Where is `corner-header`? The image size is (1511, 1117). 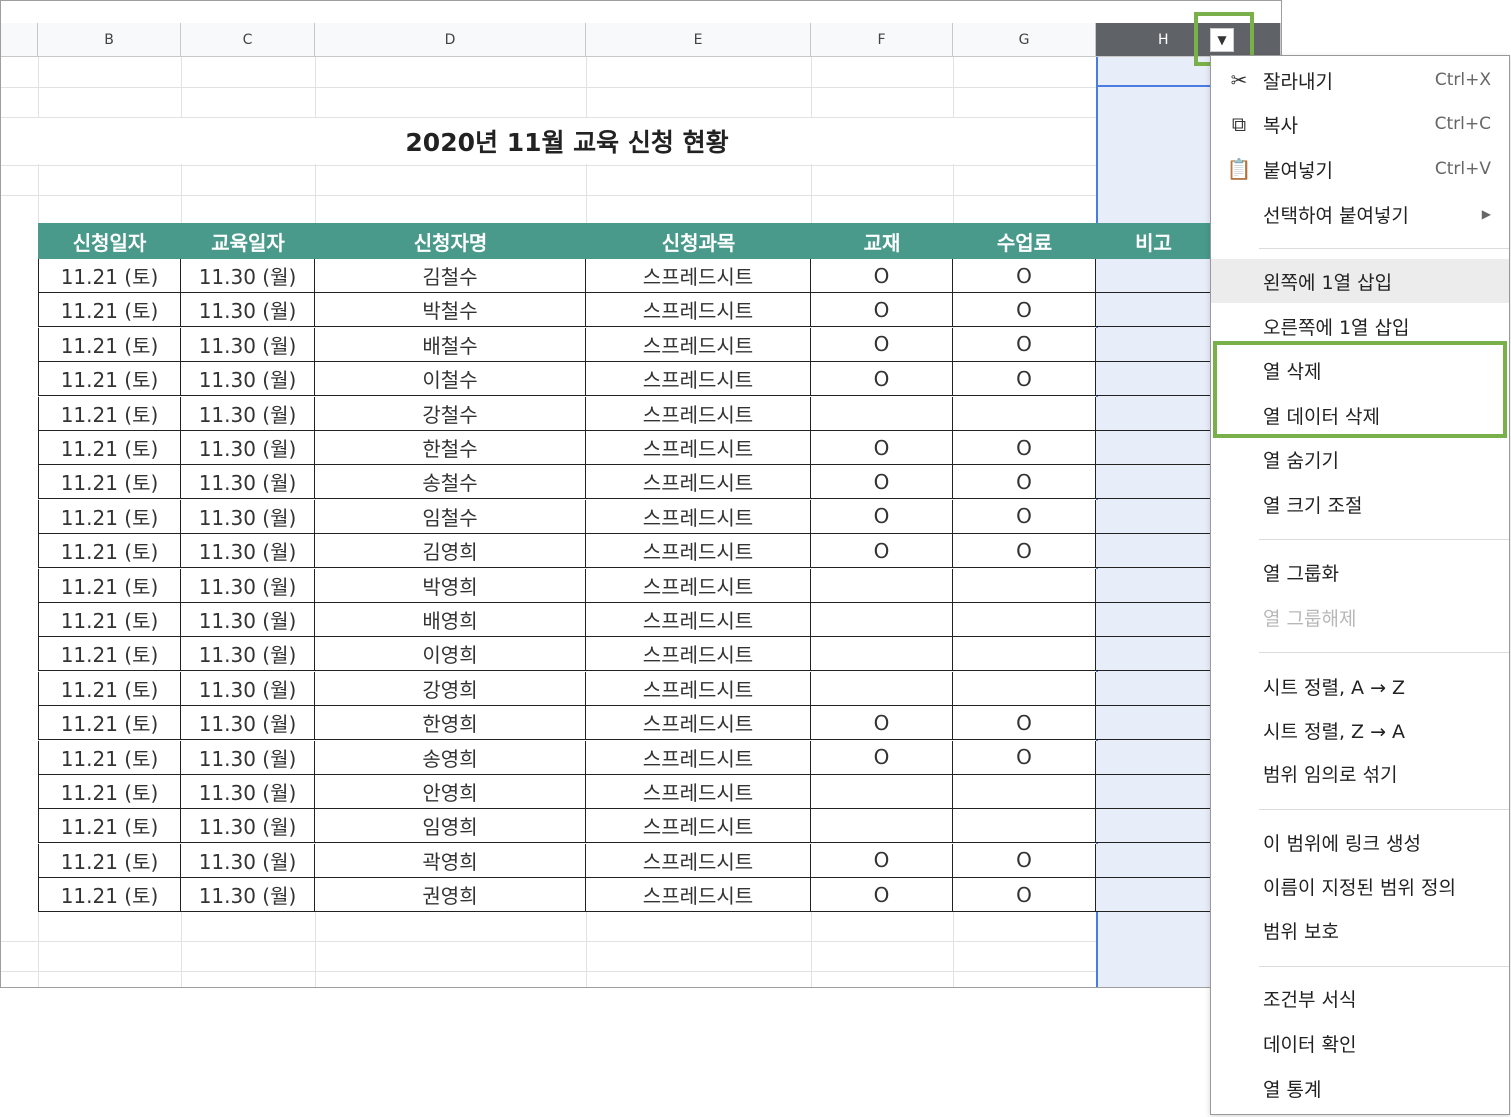
corner-header is located at coordinates (19, 40).